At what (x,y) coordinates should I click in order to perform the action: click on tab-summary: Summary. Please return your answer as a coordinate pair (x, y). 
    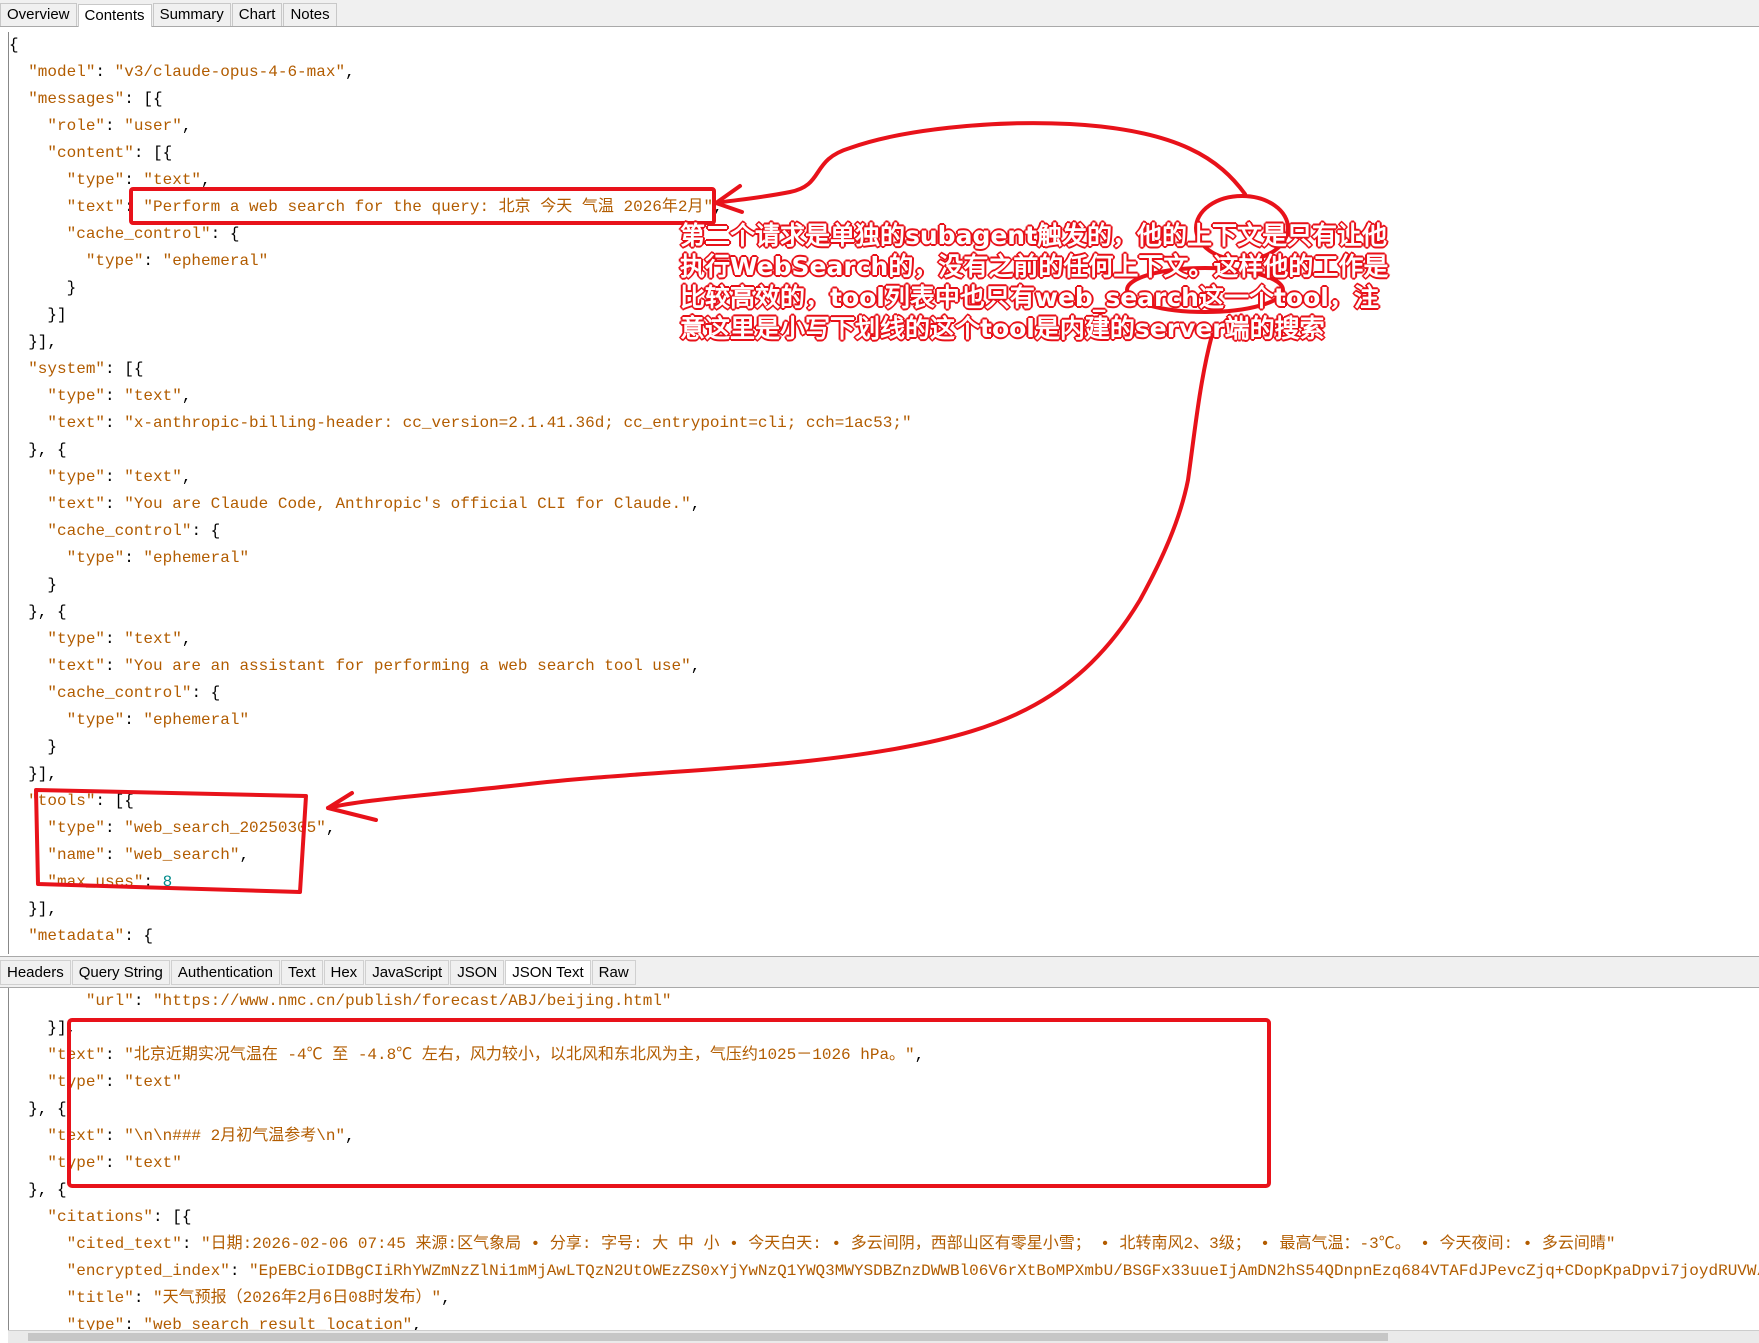
    Looking at the image, I should click on (191, 14).